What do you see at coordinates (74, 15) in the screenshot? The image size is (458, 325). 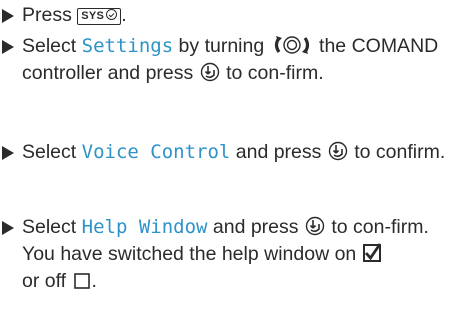 I see `step-1-text: Press SYS.` at bounding box center [74, 15].